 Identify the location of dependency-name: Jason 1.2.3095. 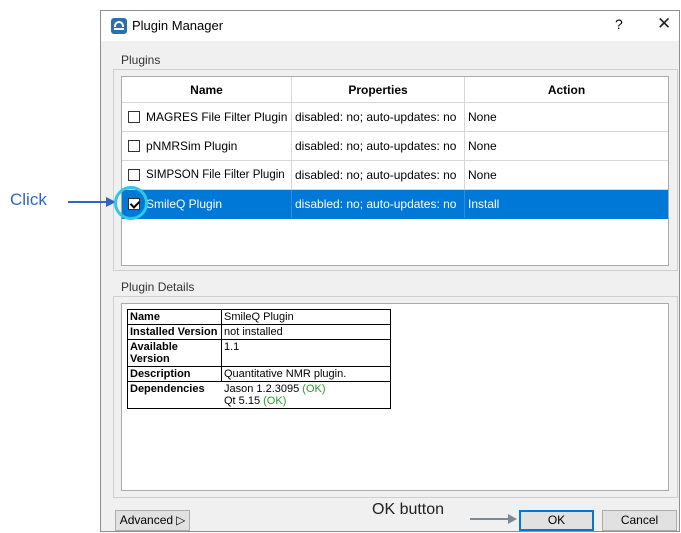
(262, 389).